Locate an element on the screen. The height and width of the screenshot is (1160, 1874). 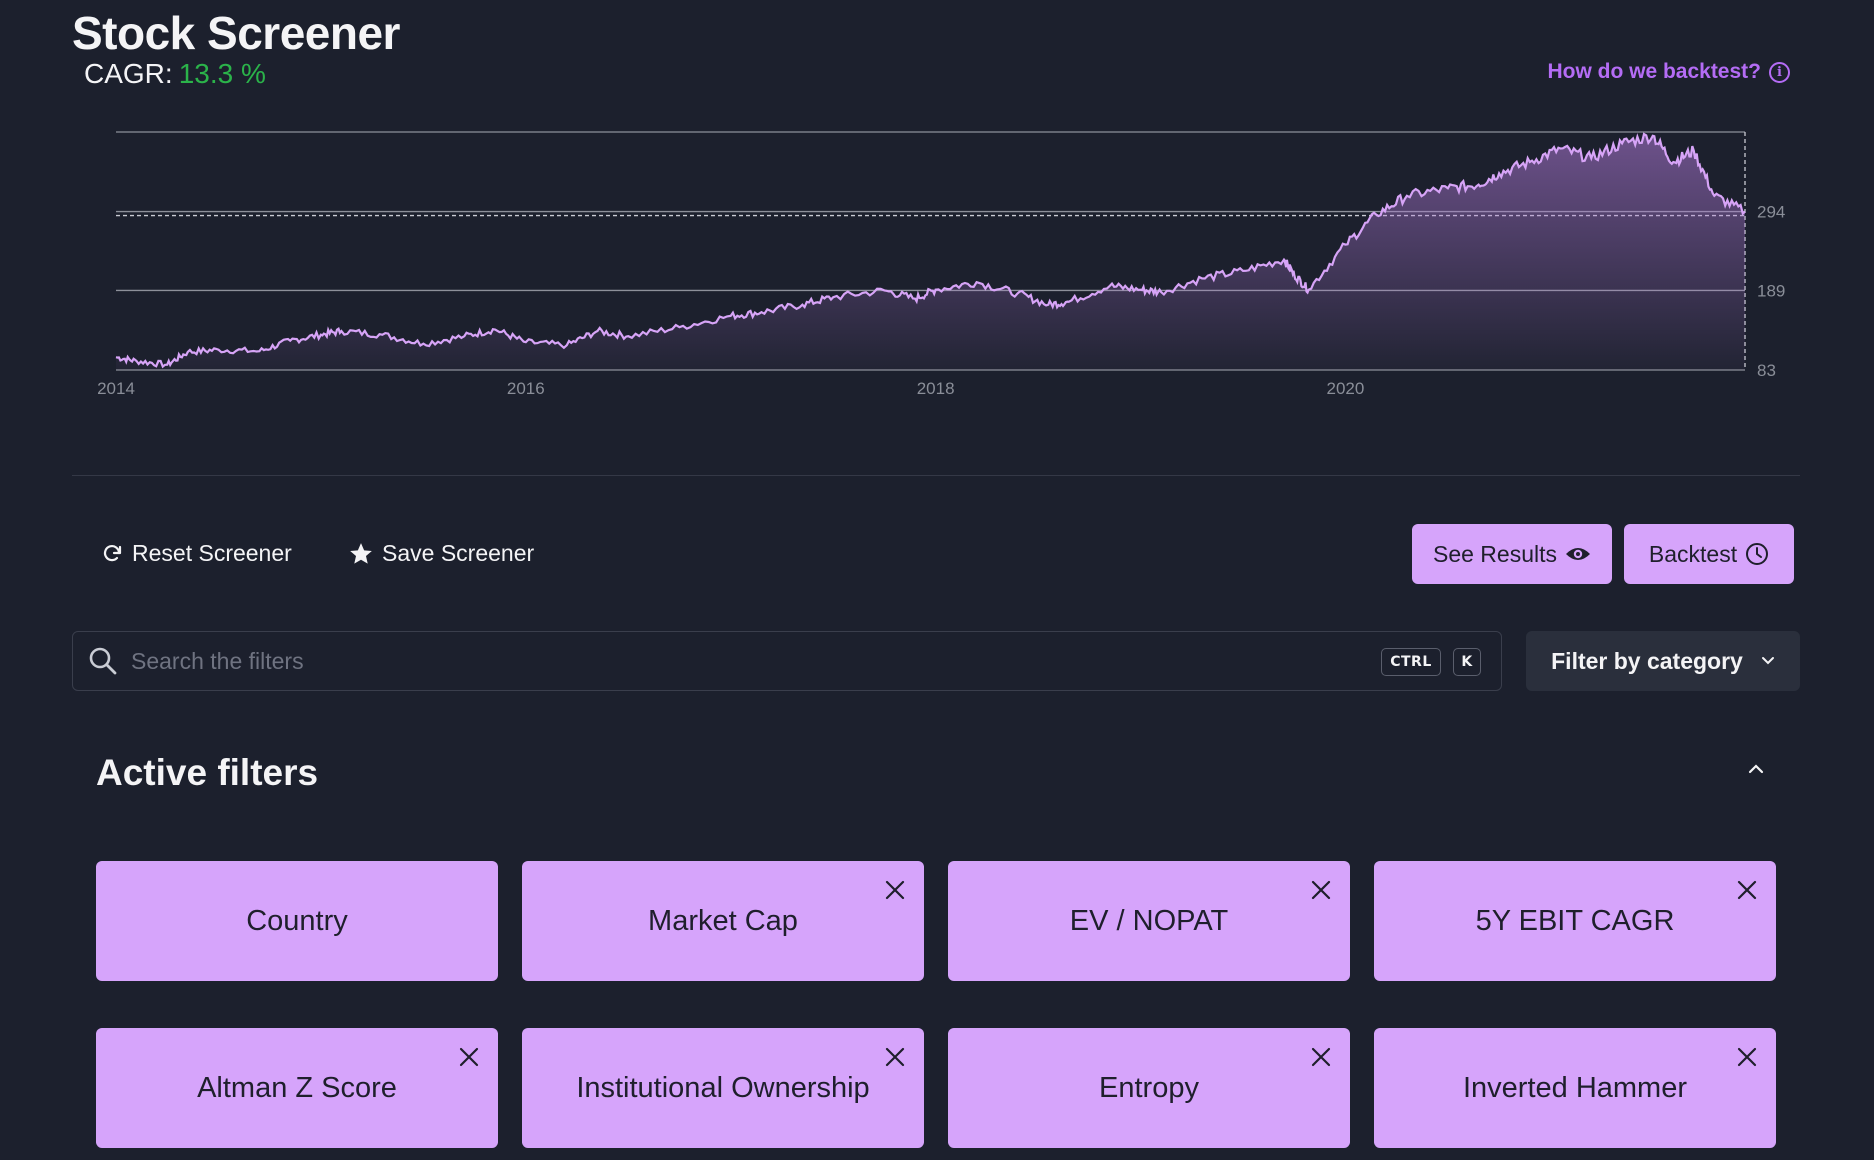
filter-card-market-cap: Market Cap is located at coordinates (723, 921).